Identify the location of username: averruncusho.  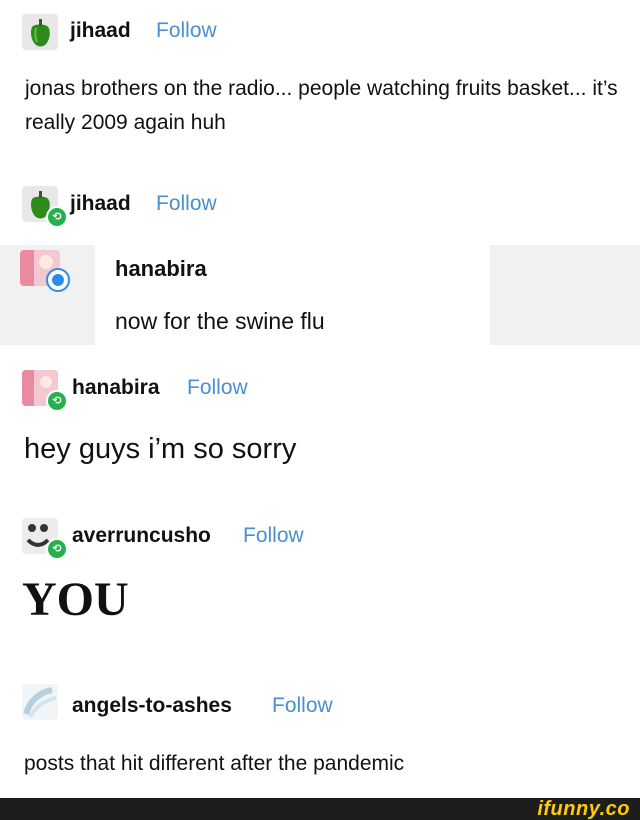
(141, 536).